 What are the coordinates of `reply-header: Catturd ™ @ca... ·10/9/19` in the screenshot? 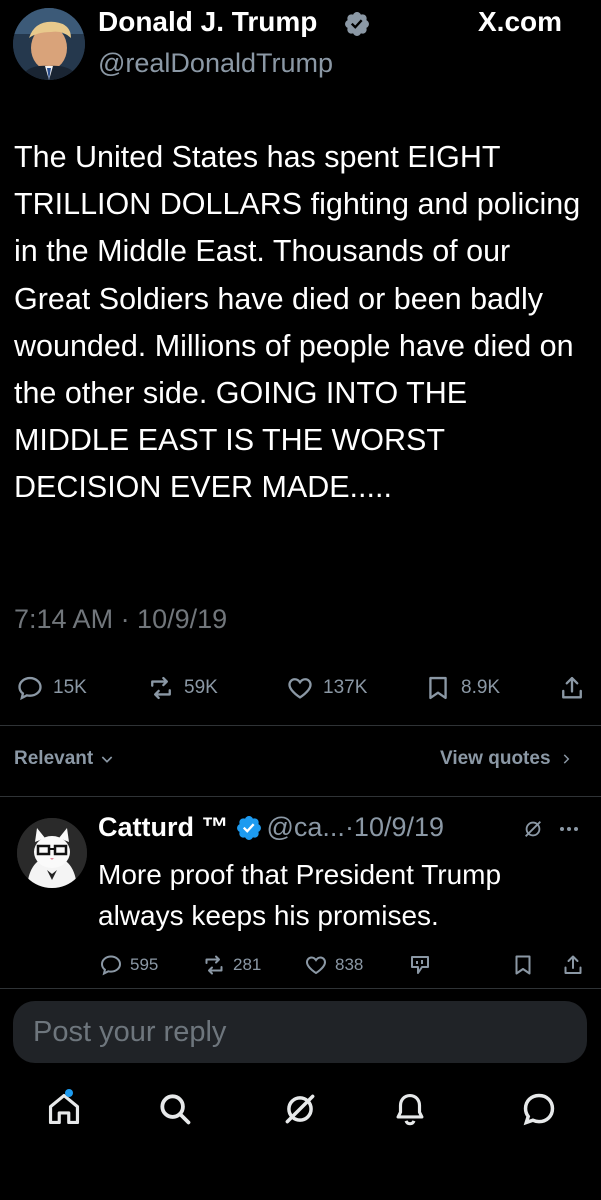 It's located at (271, 827).